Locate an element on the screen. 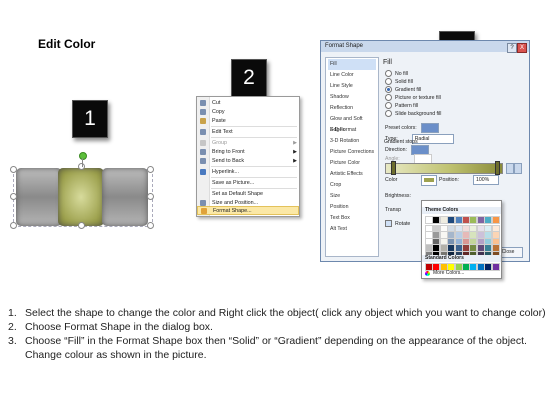  preset-colors-field: Preset colors: is located at coordinates (412, 128).